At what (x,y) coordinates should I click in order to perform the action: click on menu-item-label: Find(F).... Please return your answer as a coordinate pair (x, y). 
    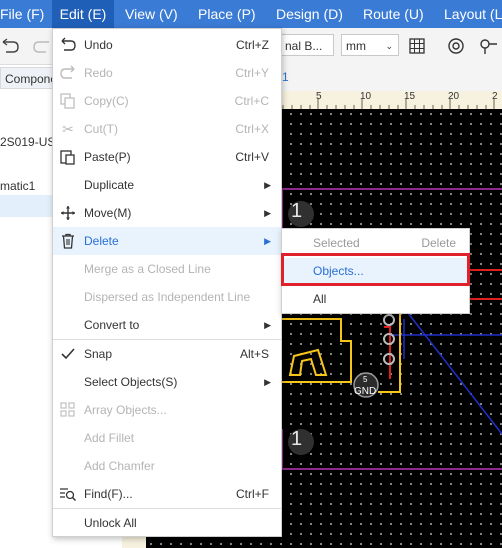
    Looking at the image, I should click on (108, 494).